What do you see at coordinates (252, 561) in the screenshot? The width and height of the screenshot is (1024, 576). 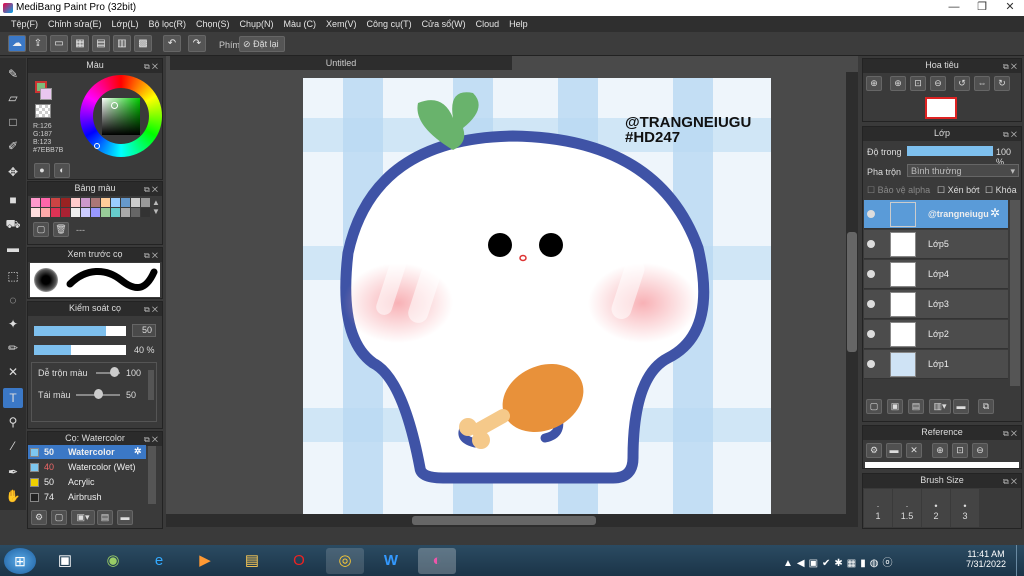 I see `explorer-icon: ▤` at bounding box center [252, 561].